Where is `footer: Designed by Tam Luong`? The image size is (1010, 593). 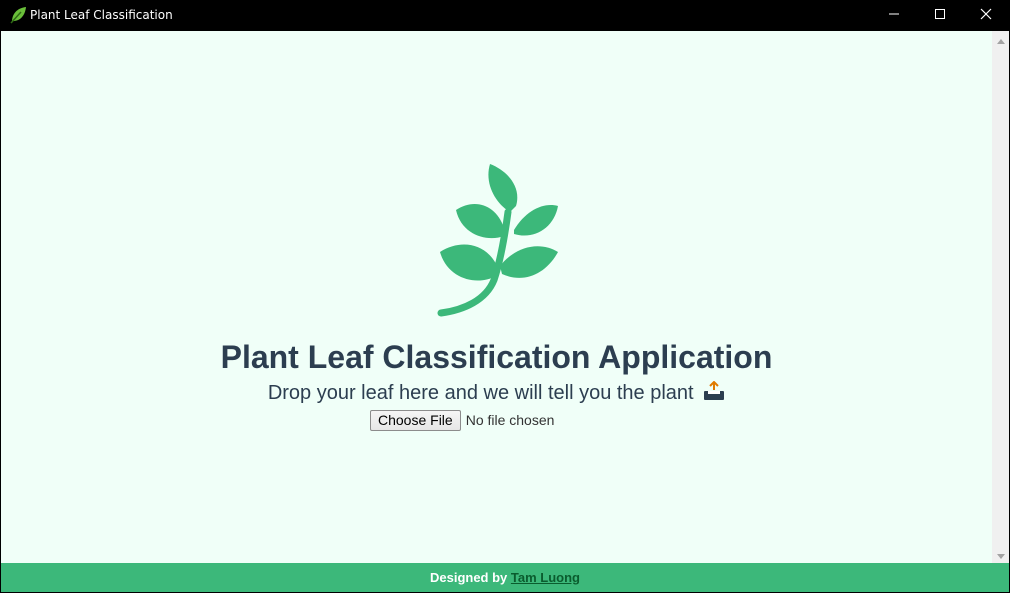
footer: Designed by Tam Luong is located at coordinates (505, 577).